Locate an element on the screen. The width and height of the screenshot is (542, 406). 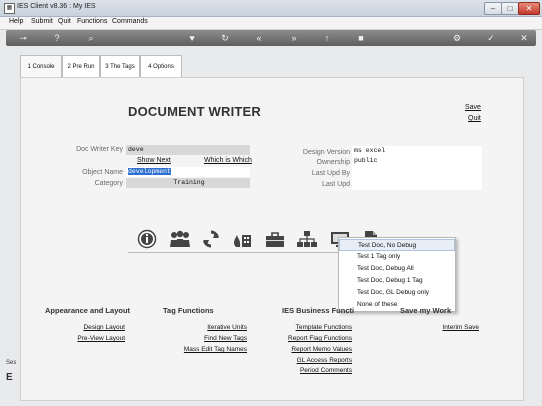
menu-bar: Help Submit Quit Functions Commands is located at coordinates (271, 23).